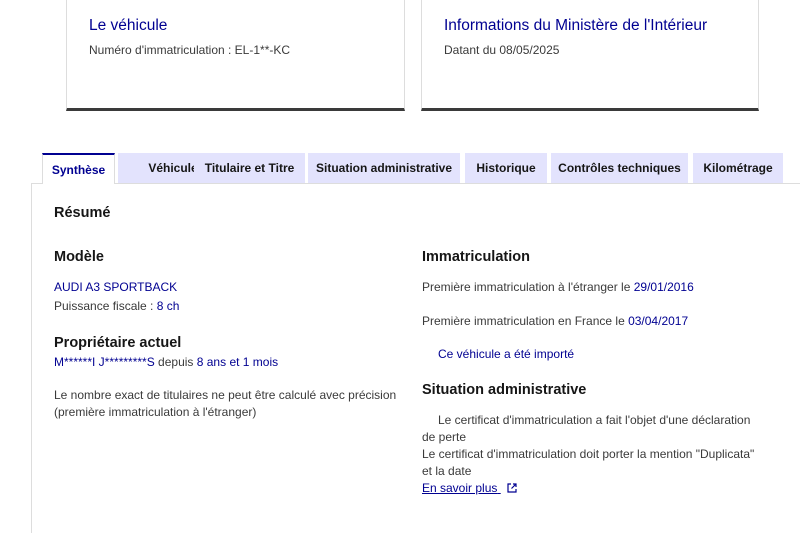 The image size is (800, 533). Describe the element at coordinates (663, 287) in the screenshot. I see `foreign-date: 29/01/2016` at that location.